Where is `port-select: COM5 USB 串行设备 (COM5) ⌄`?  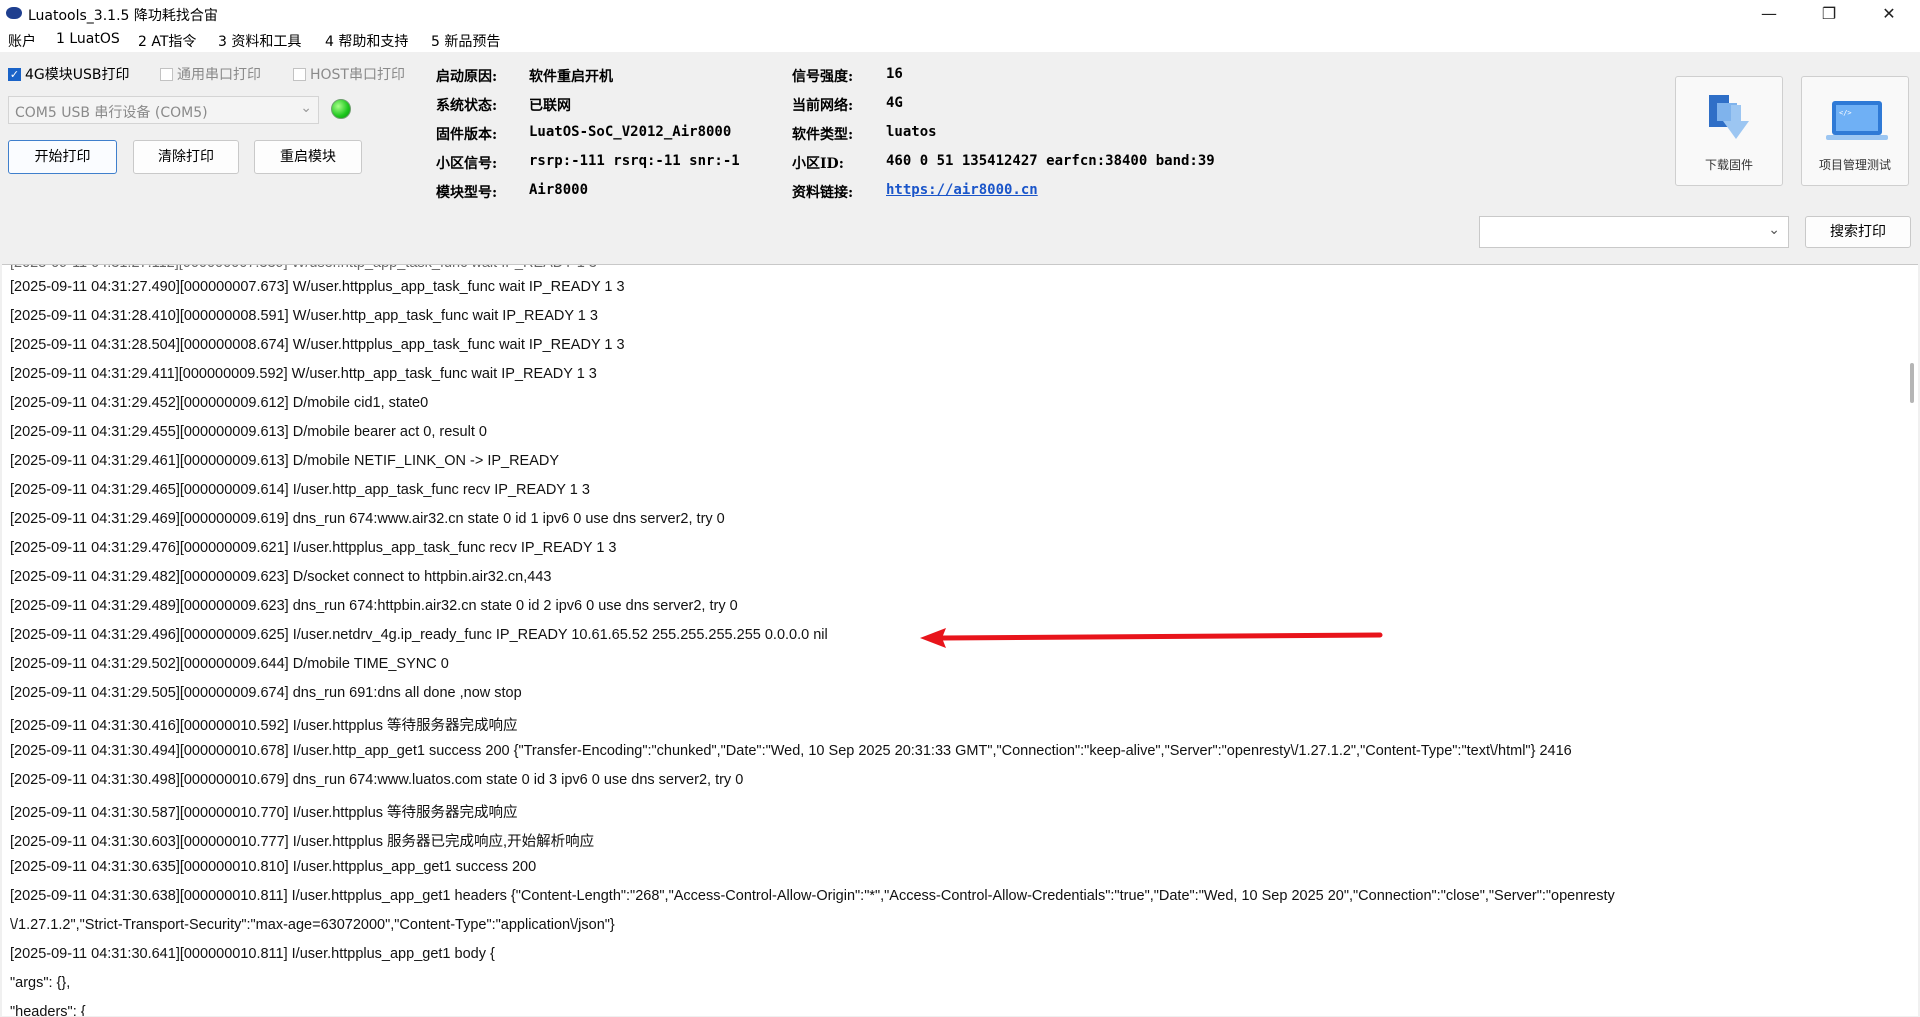 port-select: COM5 USB 串行设备 (COM5) ⌄ is located at coordinates (163, 110).